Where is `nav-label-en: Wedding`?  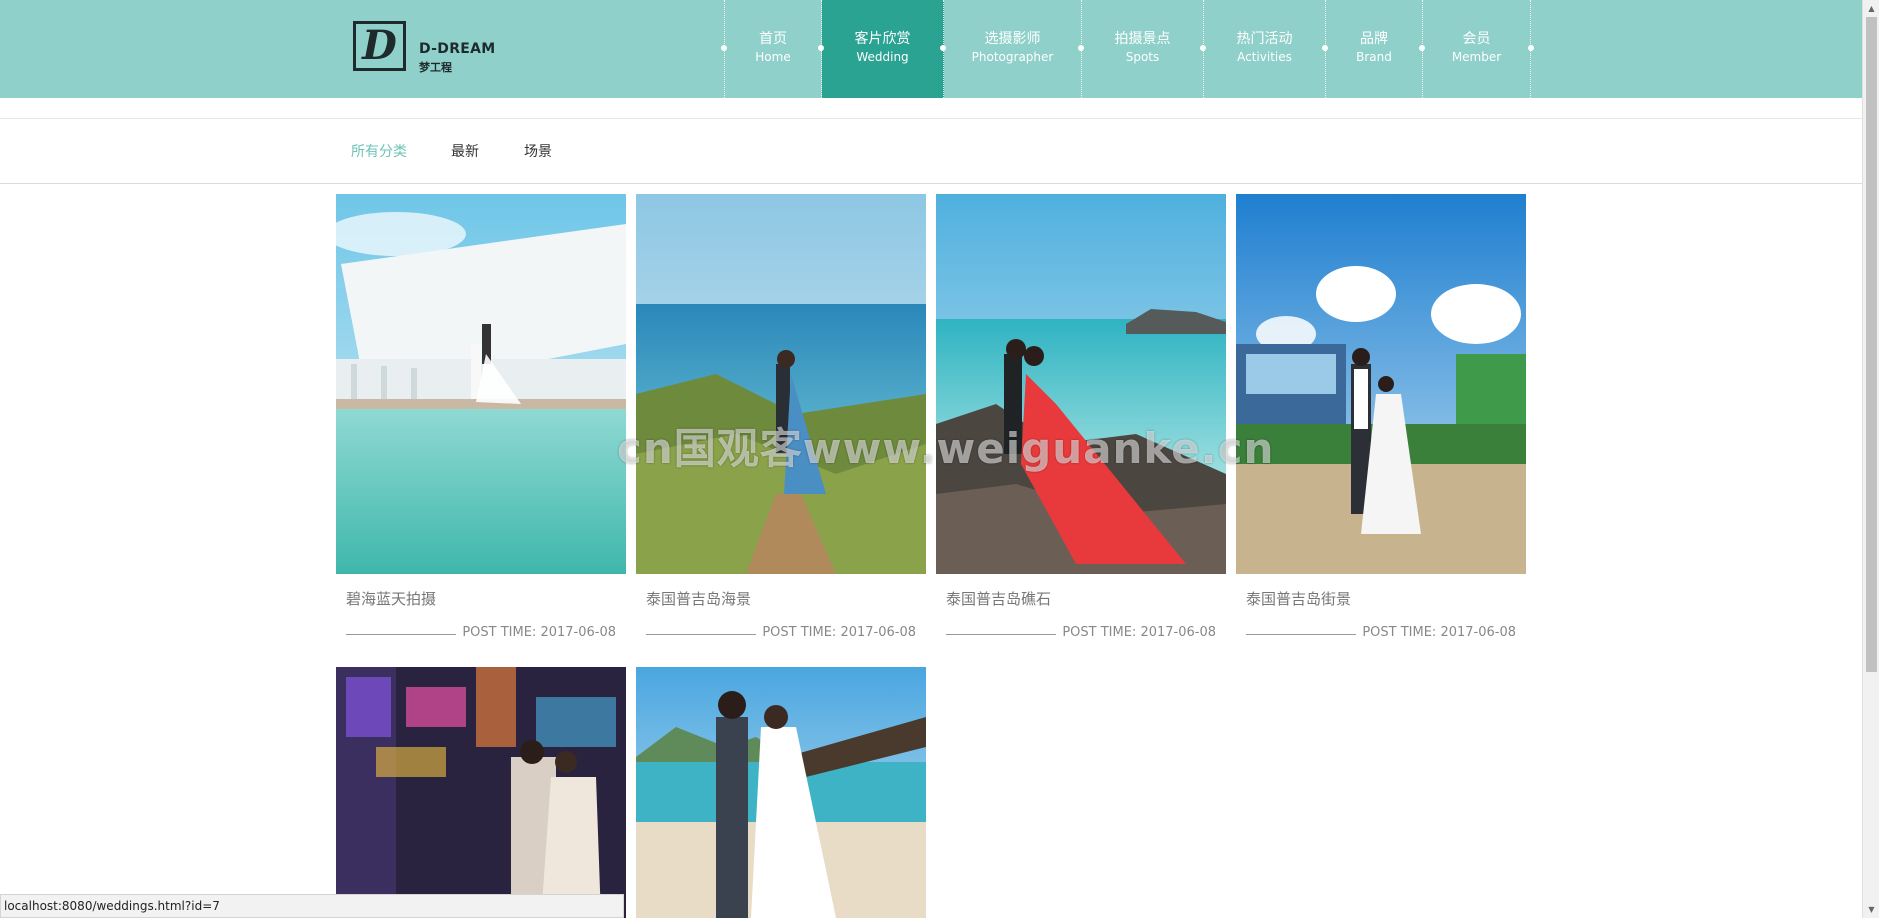
nav-label-en: Wedding is located at coordinates (882, 57).